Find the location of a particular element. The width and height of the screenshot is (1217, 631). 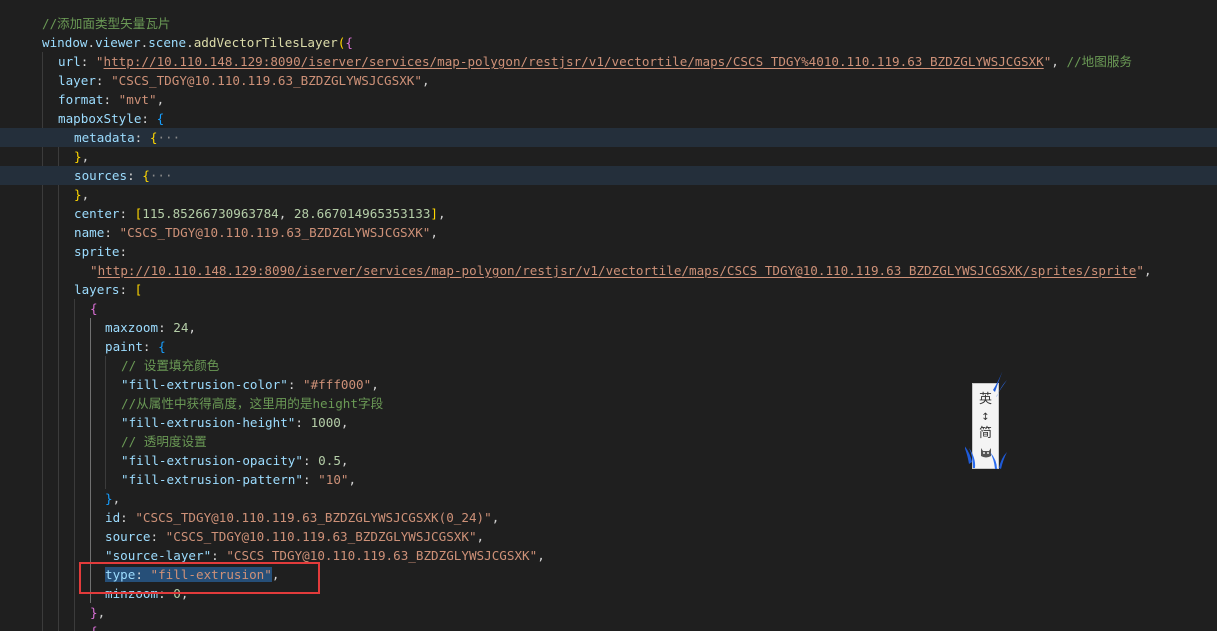

code-text: sprite: is located at coordinates (100, 251).